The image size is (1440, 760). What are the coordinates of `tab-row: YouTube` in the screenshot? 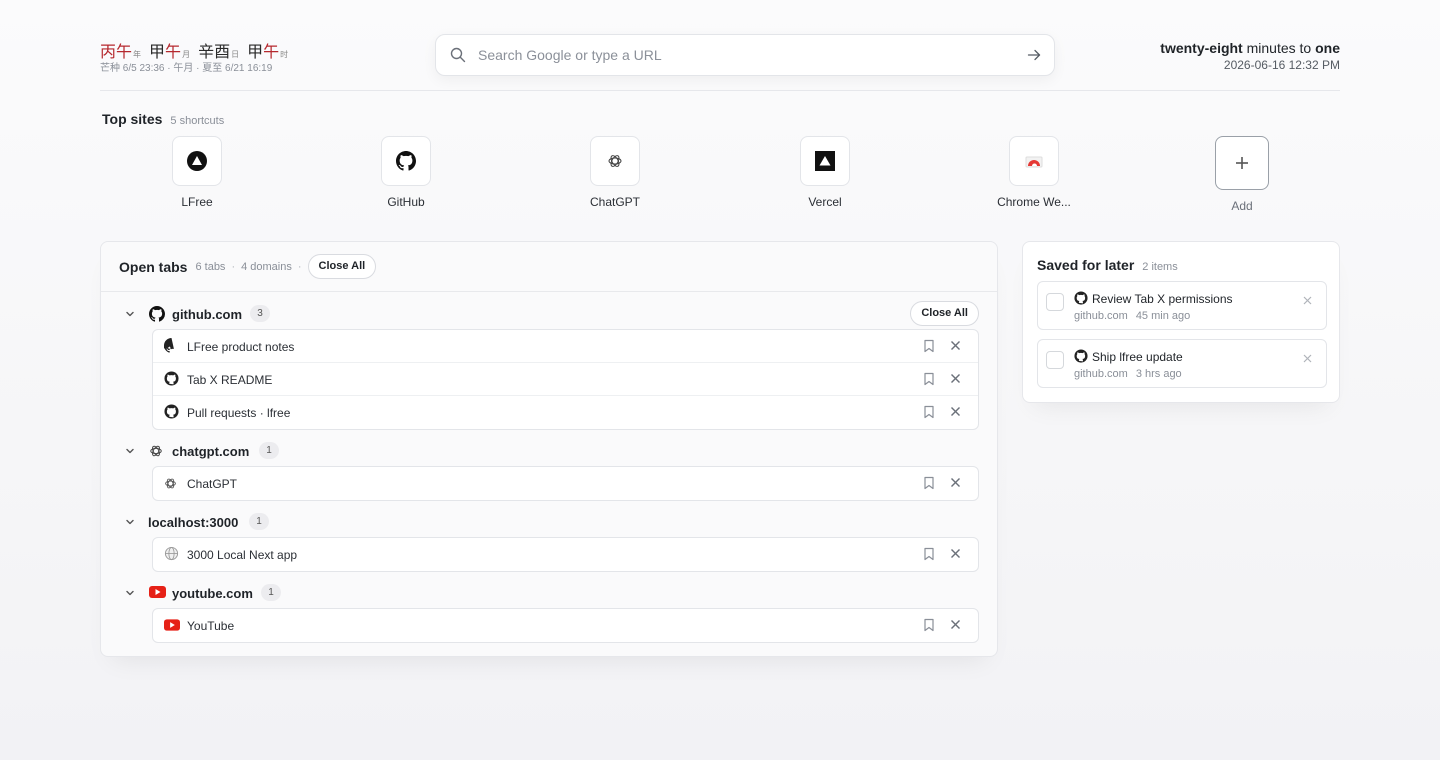 It's located at (565, 625).